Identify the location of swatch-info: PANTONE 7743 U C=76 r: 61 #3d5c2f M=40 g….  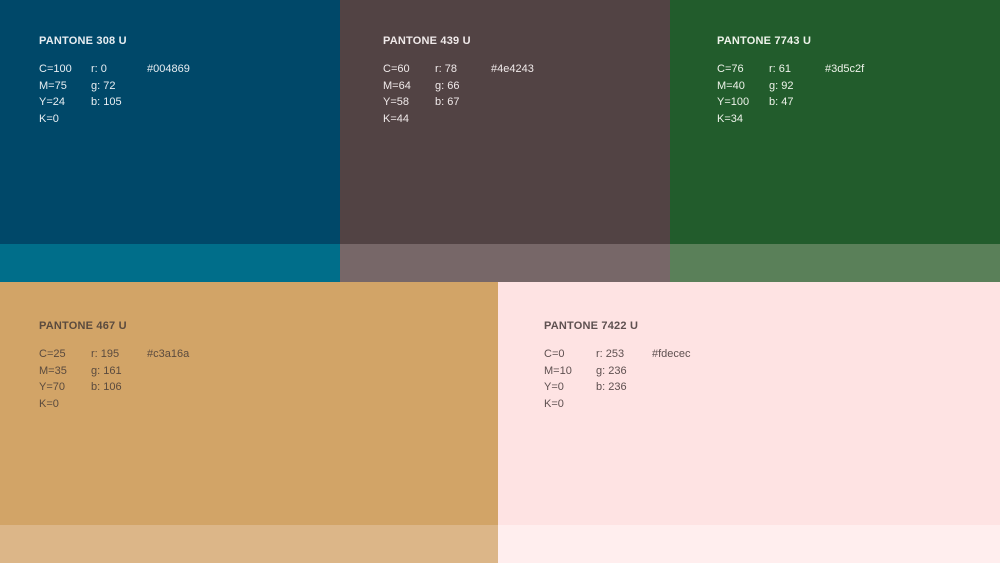
(790, 80).